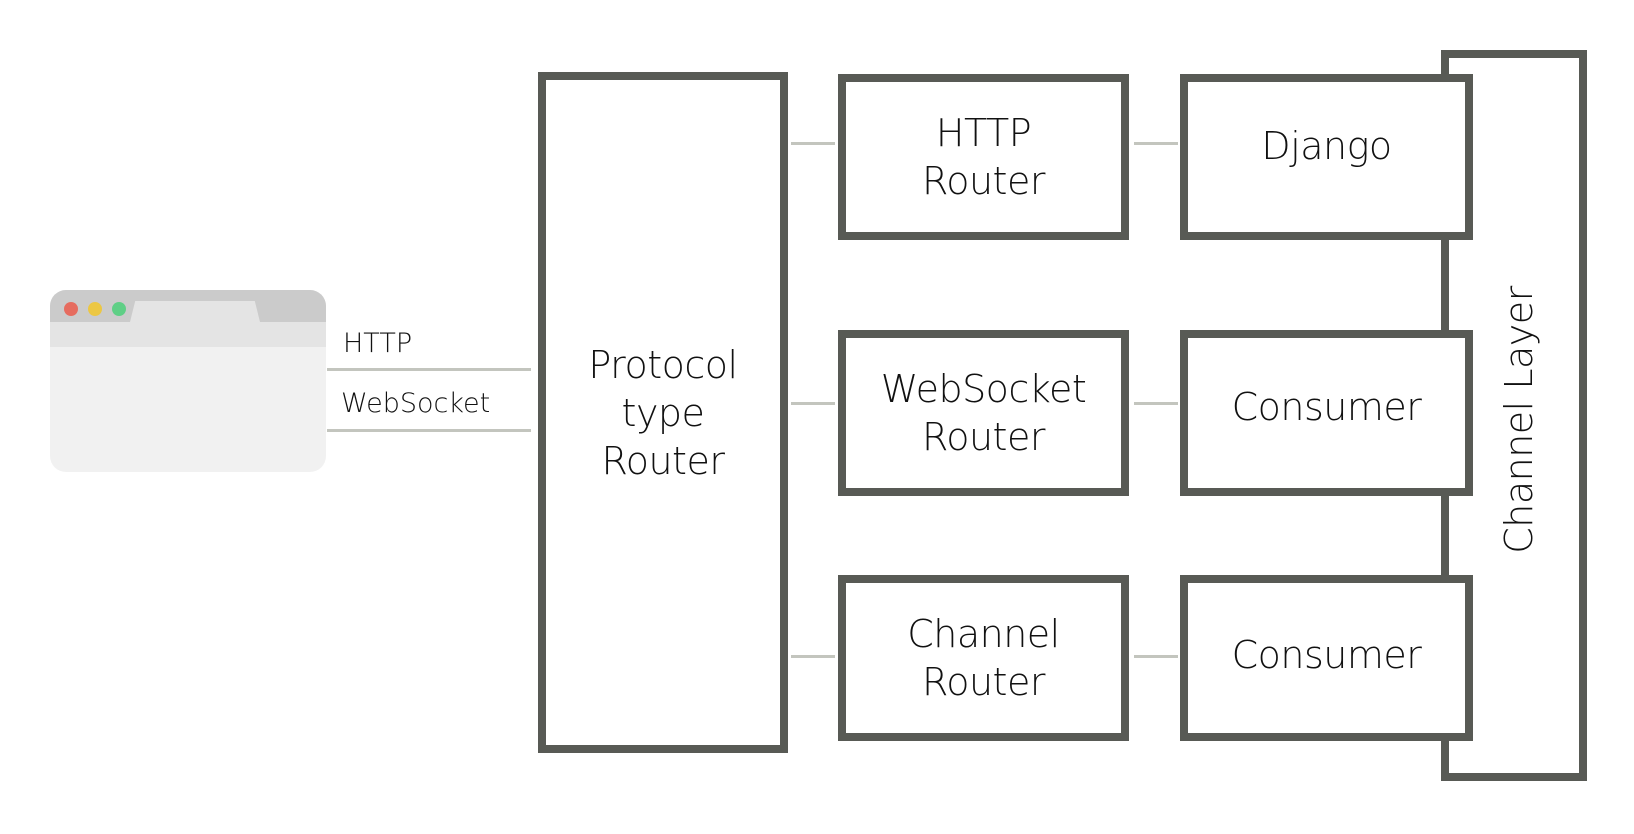 Image resolution: width=1634 pixels, height=834 pixels. Describe the element at coordinates (813, 403) in the screenshot. I see `connector-protocol-to-websocket-router` at that location.